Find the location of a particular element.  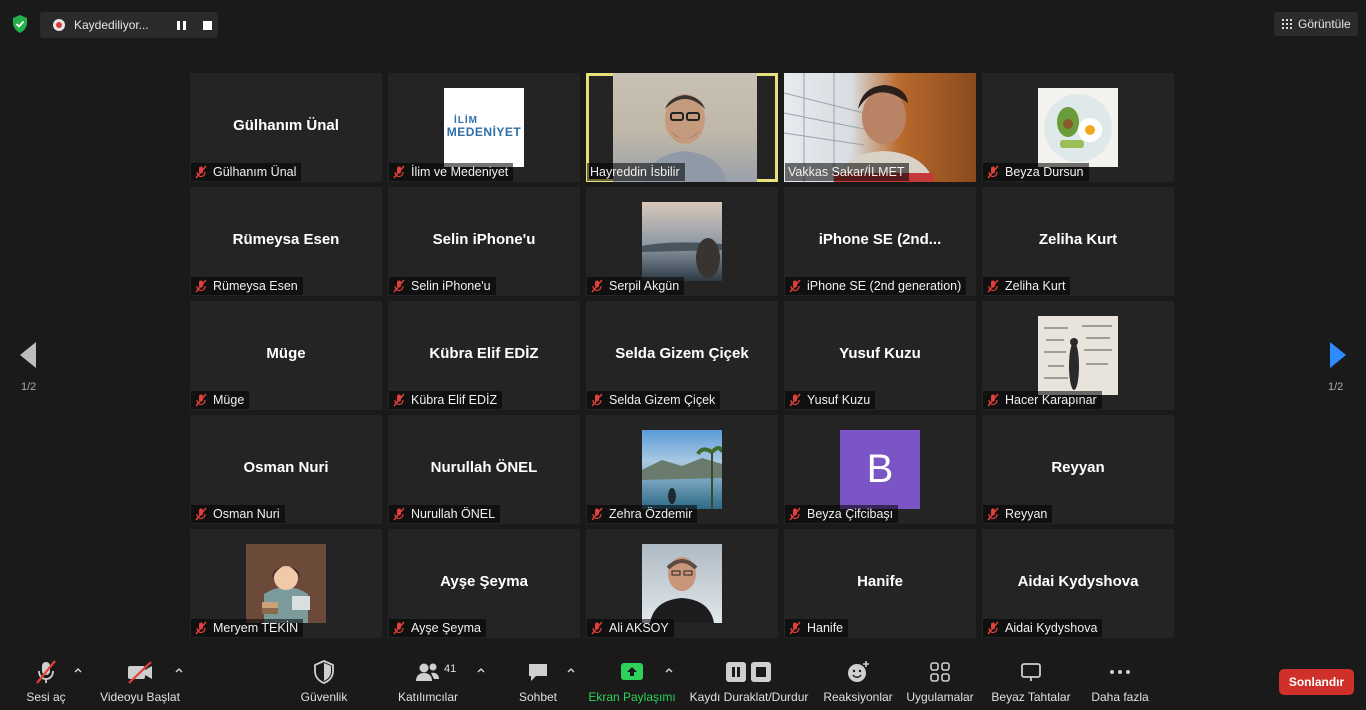

stop-recording-button is located at coordinates (207, 25).